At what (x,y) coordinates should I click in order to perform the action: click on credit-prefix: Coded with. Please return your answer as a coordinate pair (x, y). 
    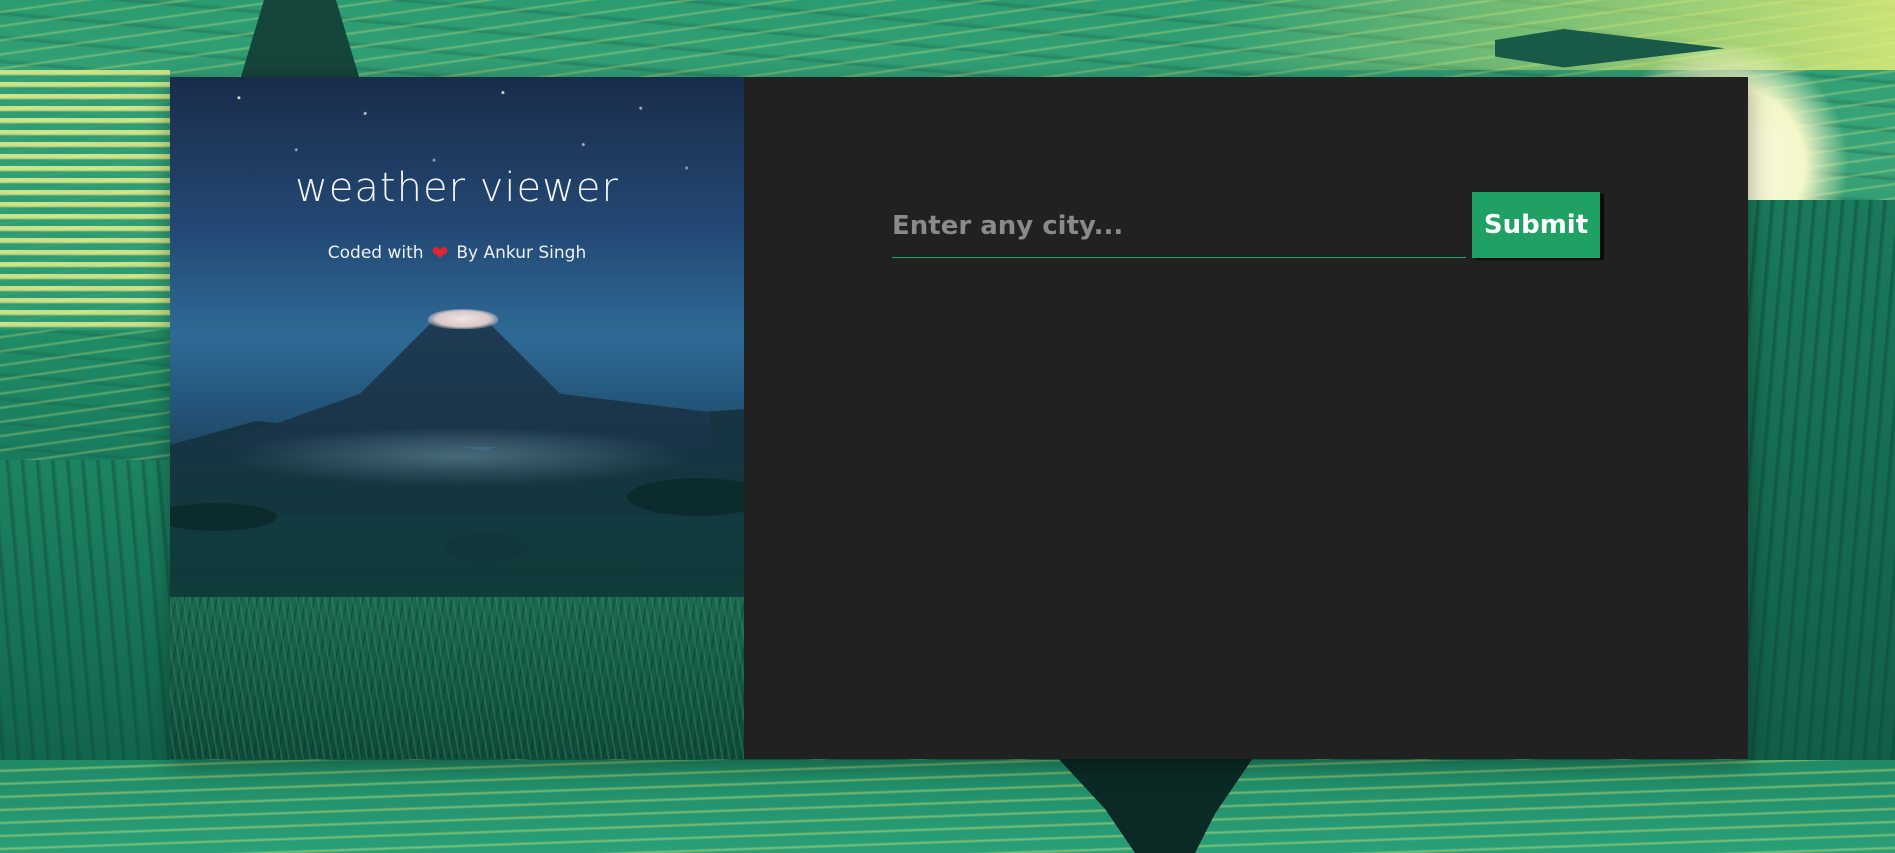
    Looking at the image, I should click on (375, 253).